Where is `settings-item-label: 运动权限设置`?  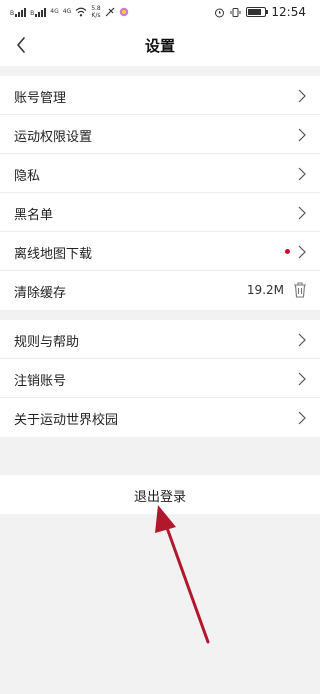 settings-item-label: 运动权限设置 is located at coordinates (53, 137).